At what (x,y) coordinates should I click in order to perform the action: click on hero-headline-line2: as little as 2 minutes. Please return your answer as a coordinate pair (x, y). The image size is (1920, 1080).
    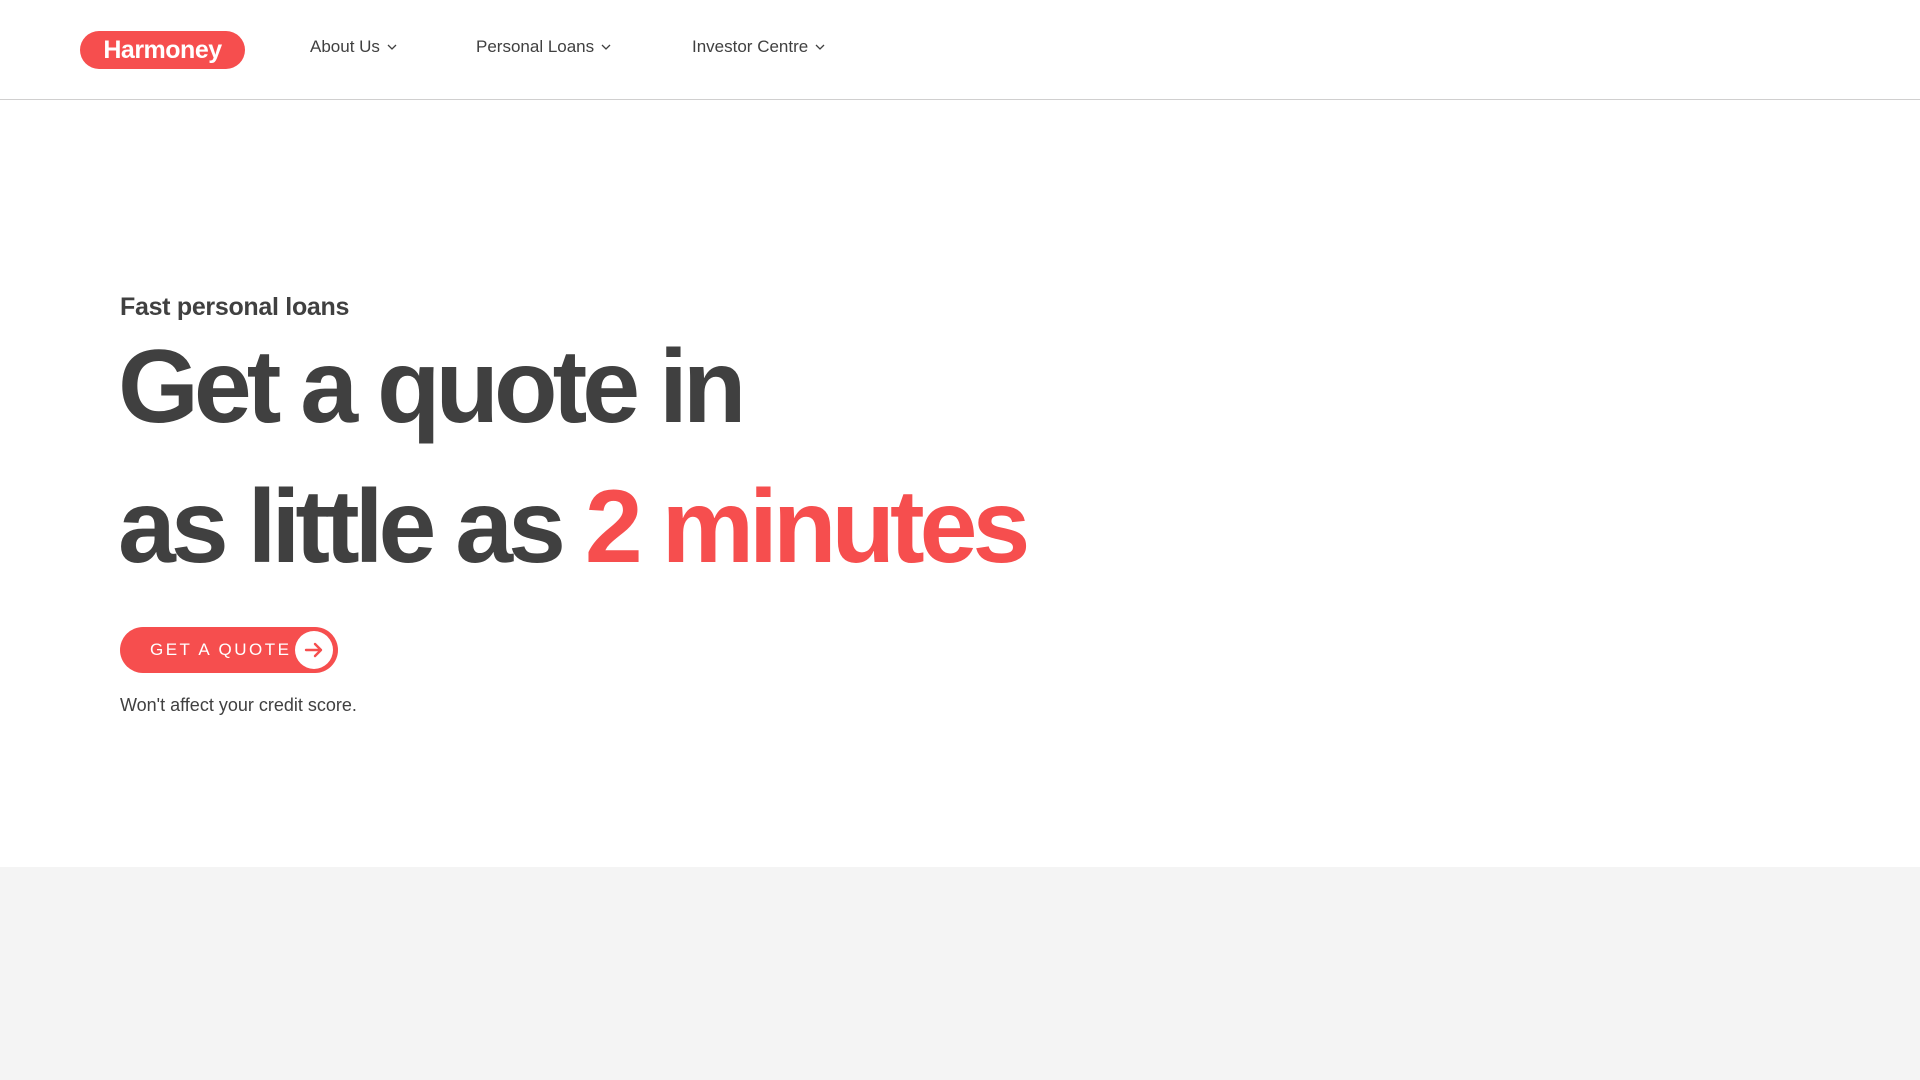
    Looking at the image, I should click on (574, 527).